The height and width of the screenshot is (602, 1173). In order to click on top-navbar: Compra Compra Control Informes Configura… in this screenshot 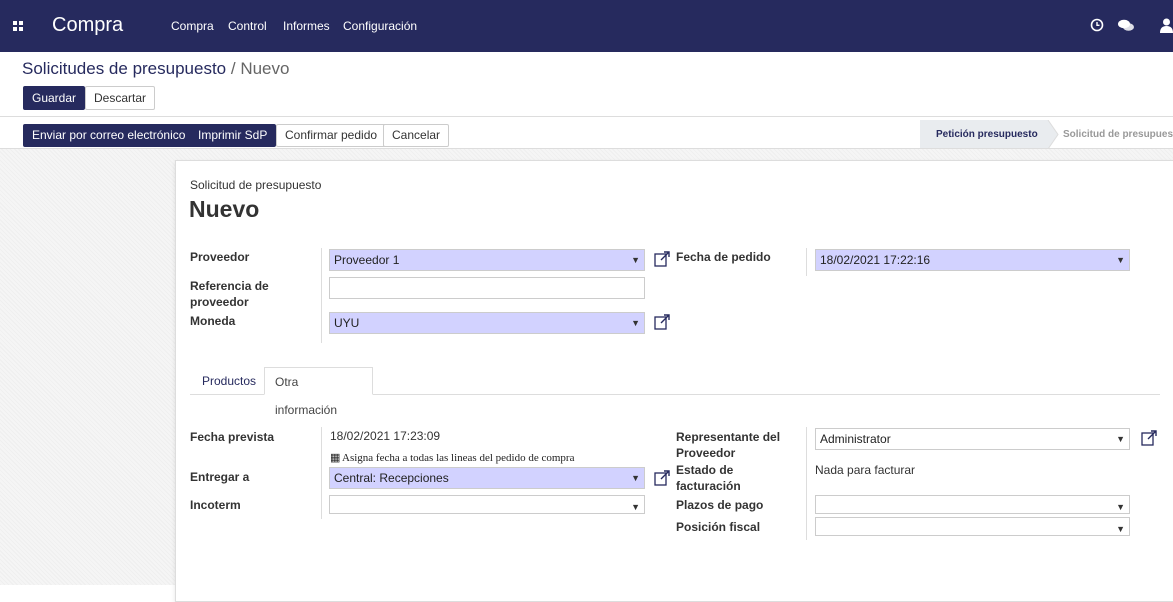, I will do `click(586, 26)`.